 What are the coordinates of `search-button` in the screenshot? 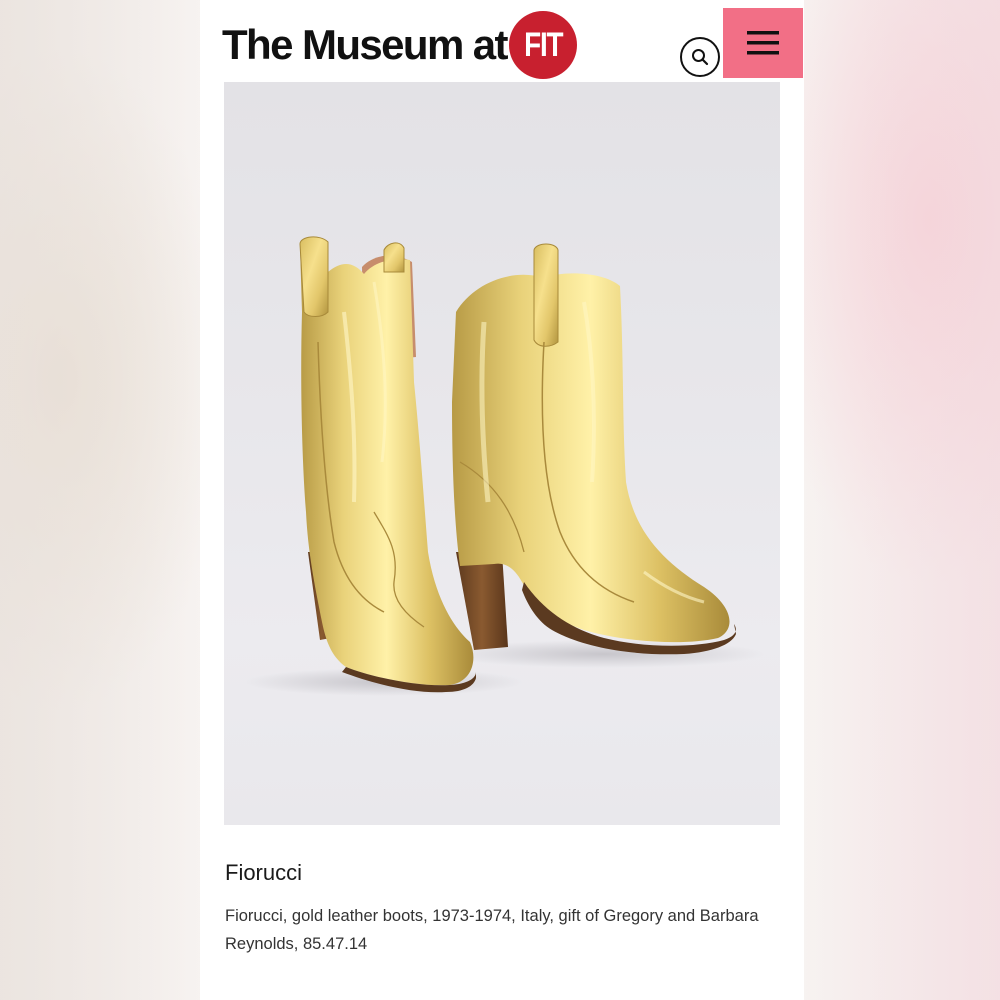 It's located at (700, 57).